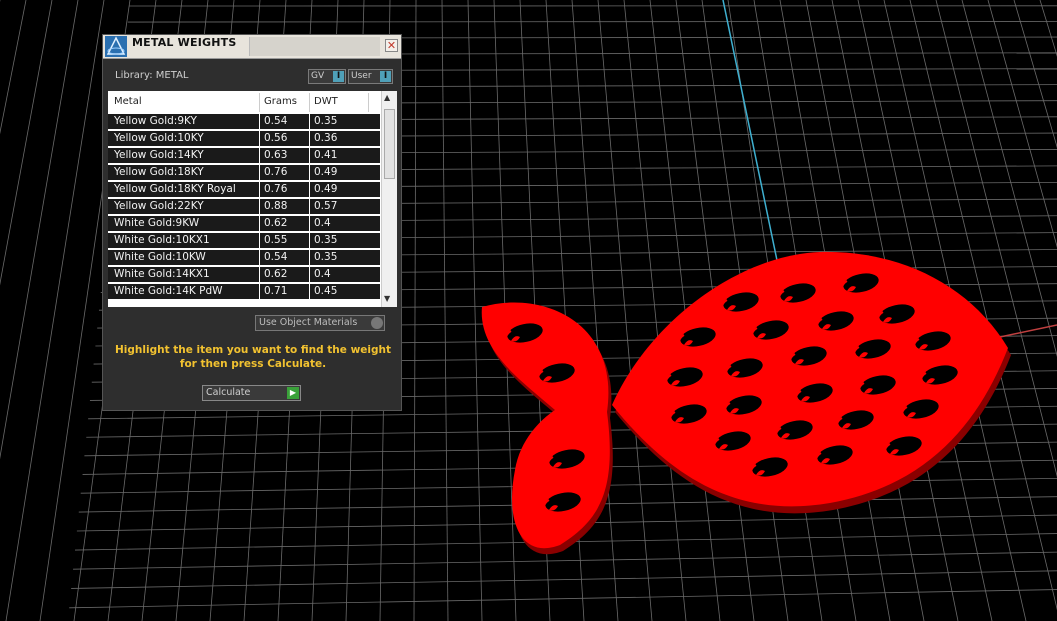 This screenshot has height=621, width=1057. Describe the element at coordinates (326, 291) in the screenshot. I see `dwt-cell: 0.45` at that location.